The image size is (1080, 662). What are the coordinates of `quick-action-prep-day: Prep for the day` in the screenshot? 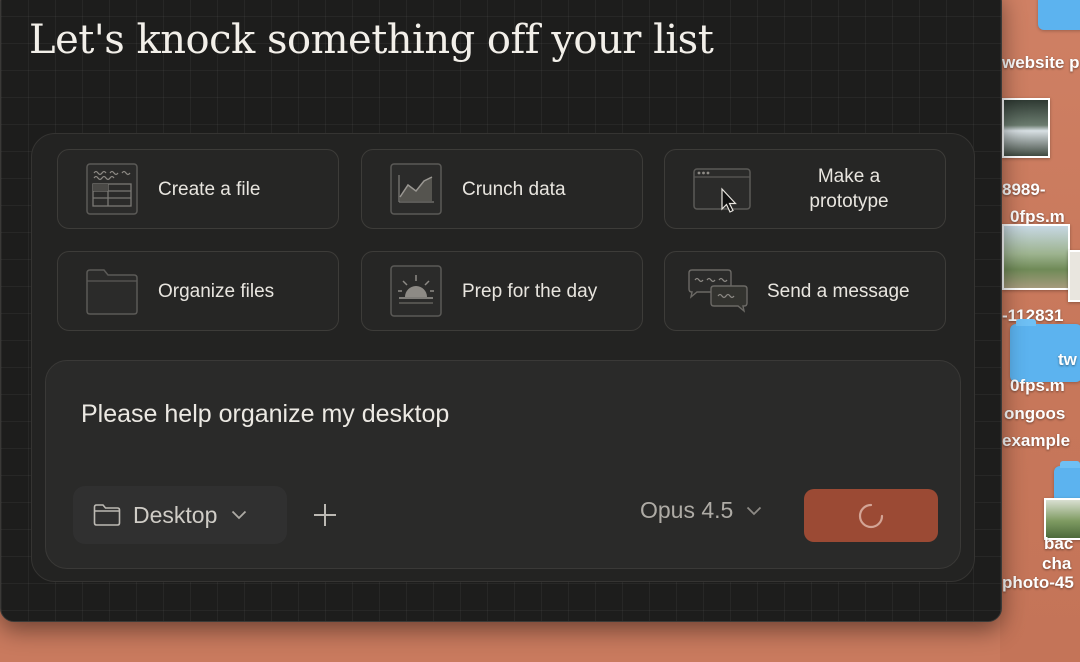 It's located at (502, 291).